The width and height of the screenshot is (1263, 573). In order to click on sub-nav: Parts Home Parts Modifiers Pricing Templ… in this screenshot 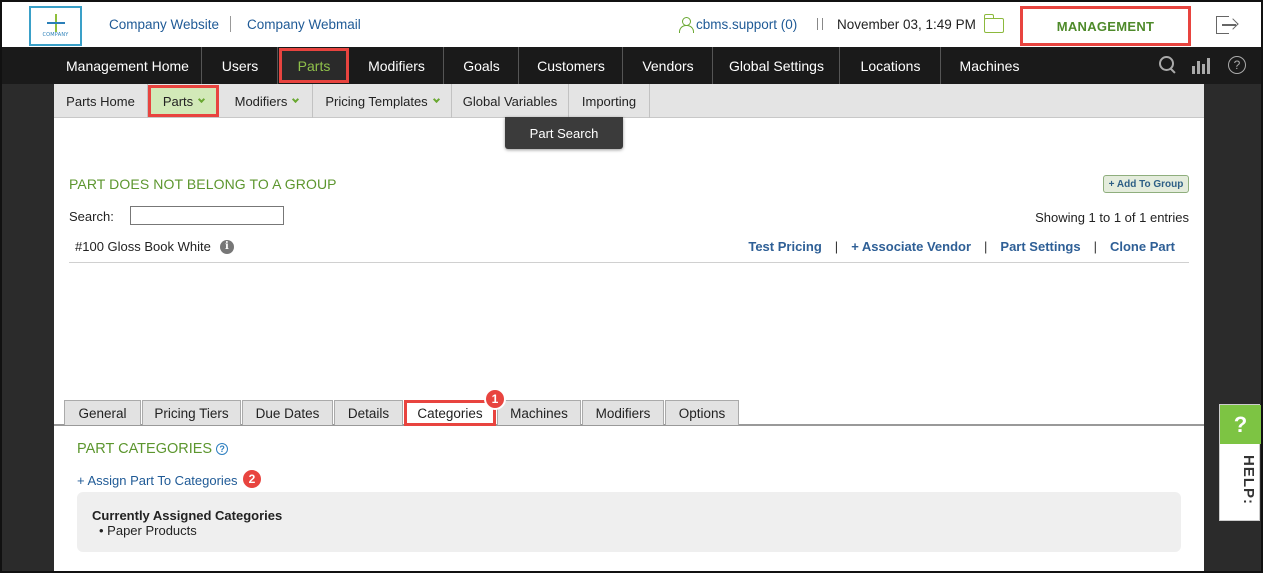, I will do `click(629, 101)`.